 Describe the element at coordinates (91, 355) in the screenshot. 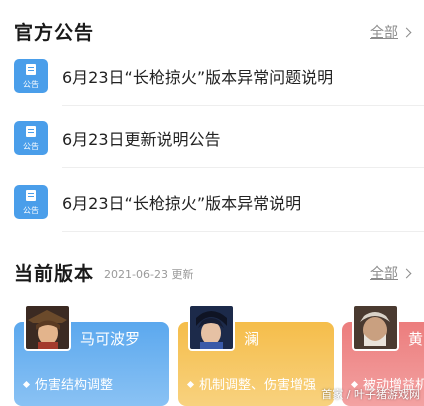

I see `hero-card-marco-polo: 马可波罗 伤害结构调整` at that location.